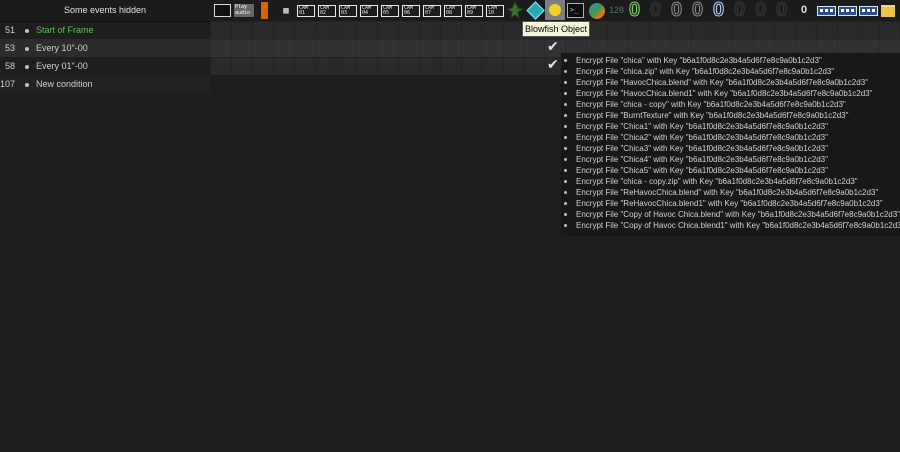 This screenshot has width=900, height=452. Describe the element at coordinates (62, 66) in the screenshot. I see `event-condition: Every 01"-00` at that location.